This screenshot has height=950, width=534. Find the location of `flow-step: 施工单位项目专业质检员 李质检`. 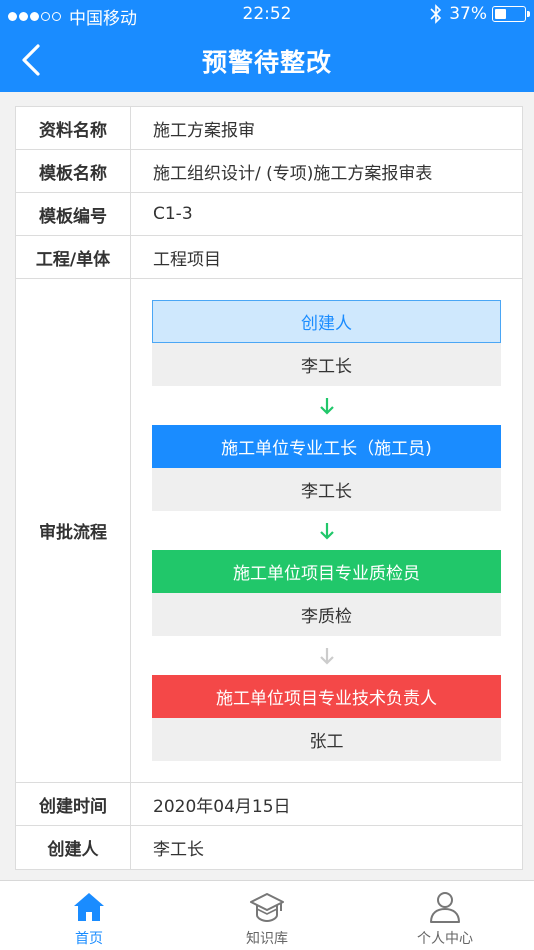

flow-step: 施工单位项目专业质检员 李质检 is located at coordinates (326, 593).